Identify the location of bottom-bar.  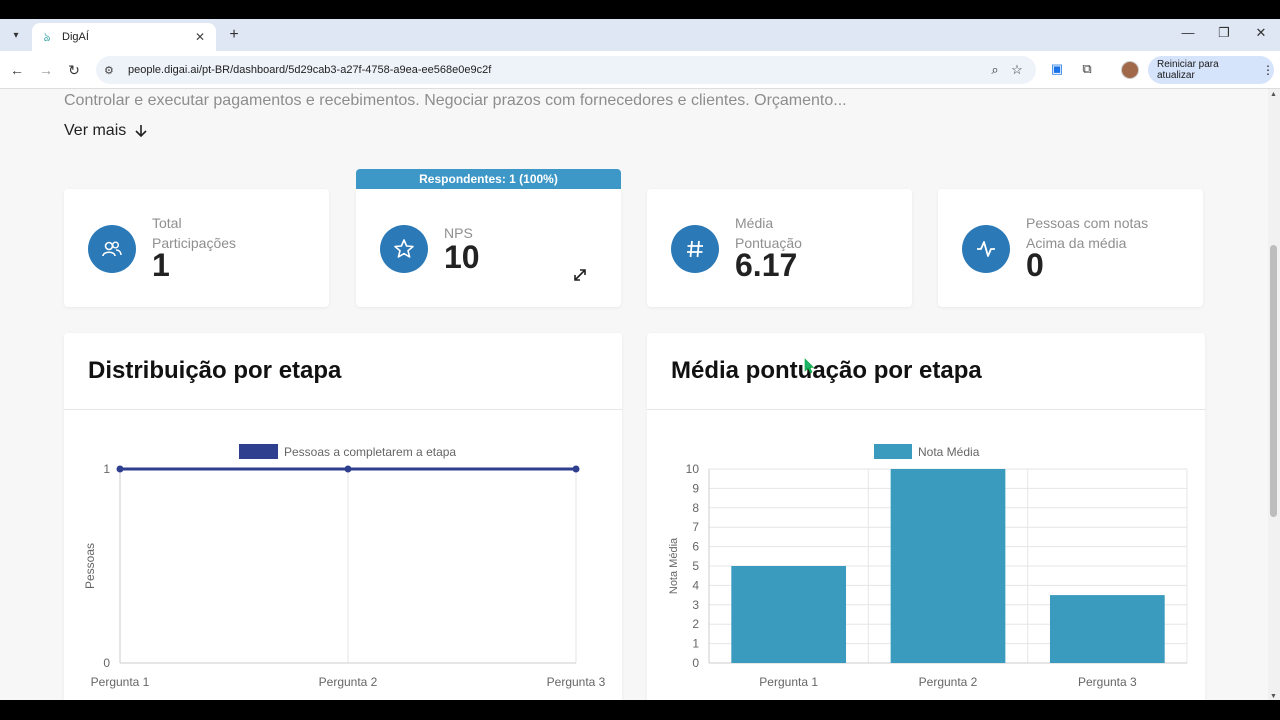
(640, 710).